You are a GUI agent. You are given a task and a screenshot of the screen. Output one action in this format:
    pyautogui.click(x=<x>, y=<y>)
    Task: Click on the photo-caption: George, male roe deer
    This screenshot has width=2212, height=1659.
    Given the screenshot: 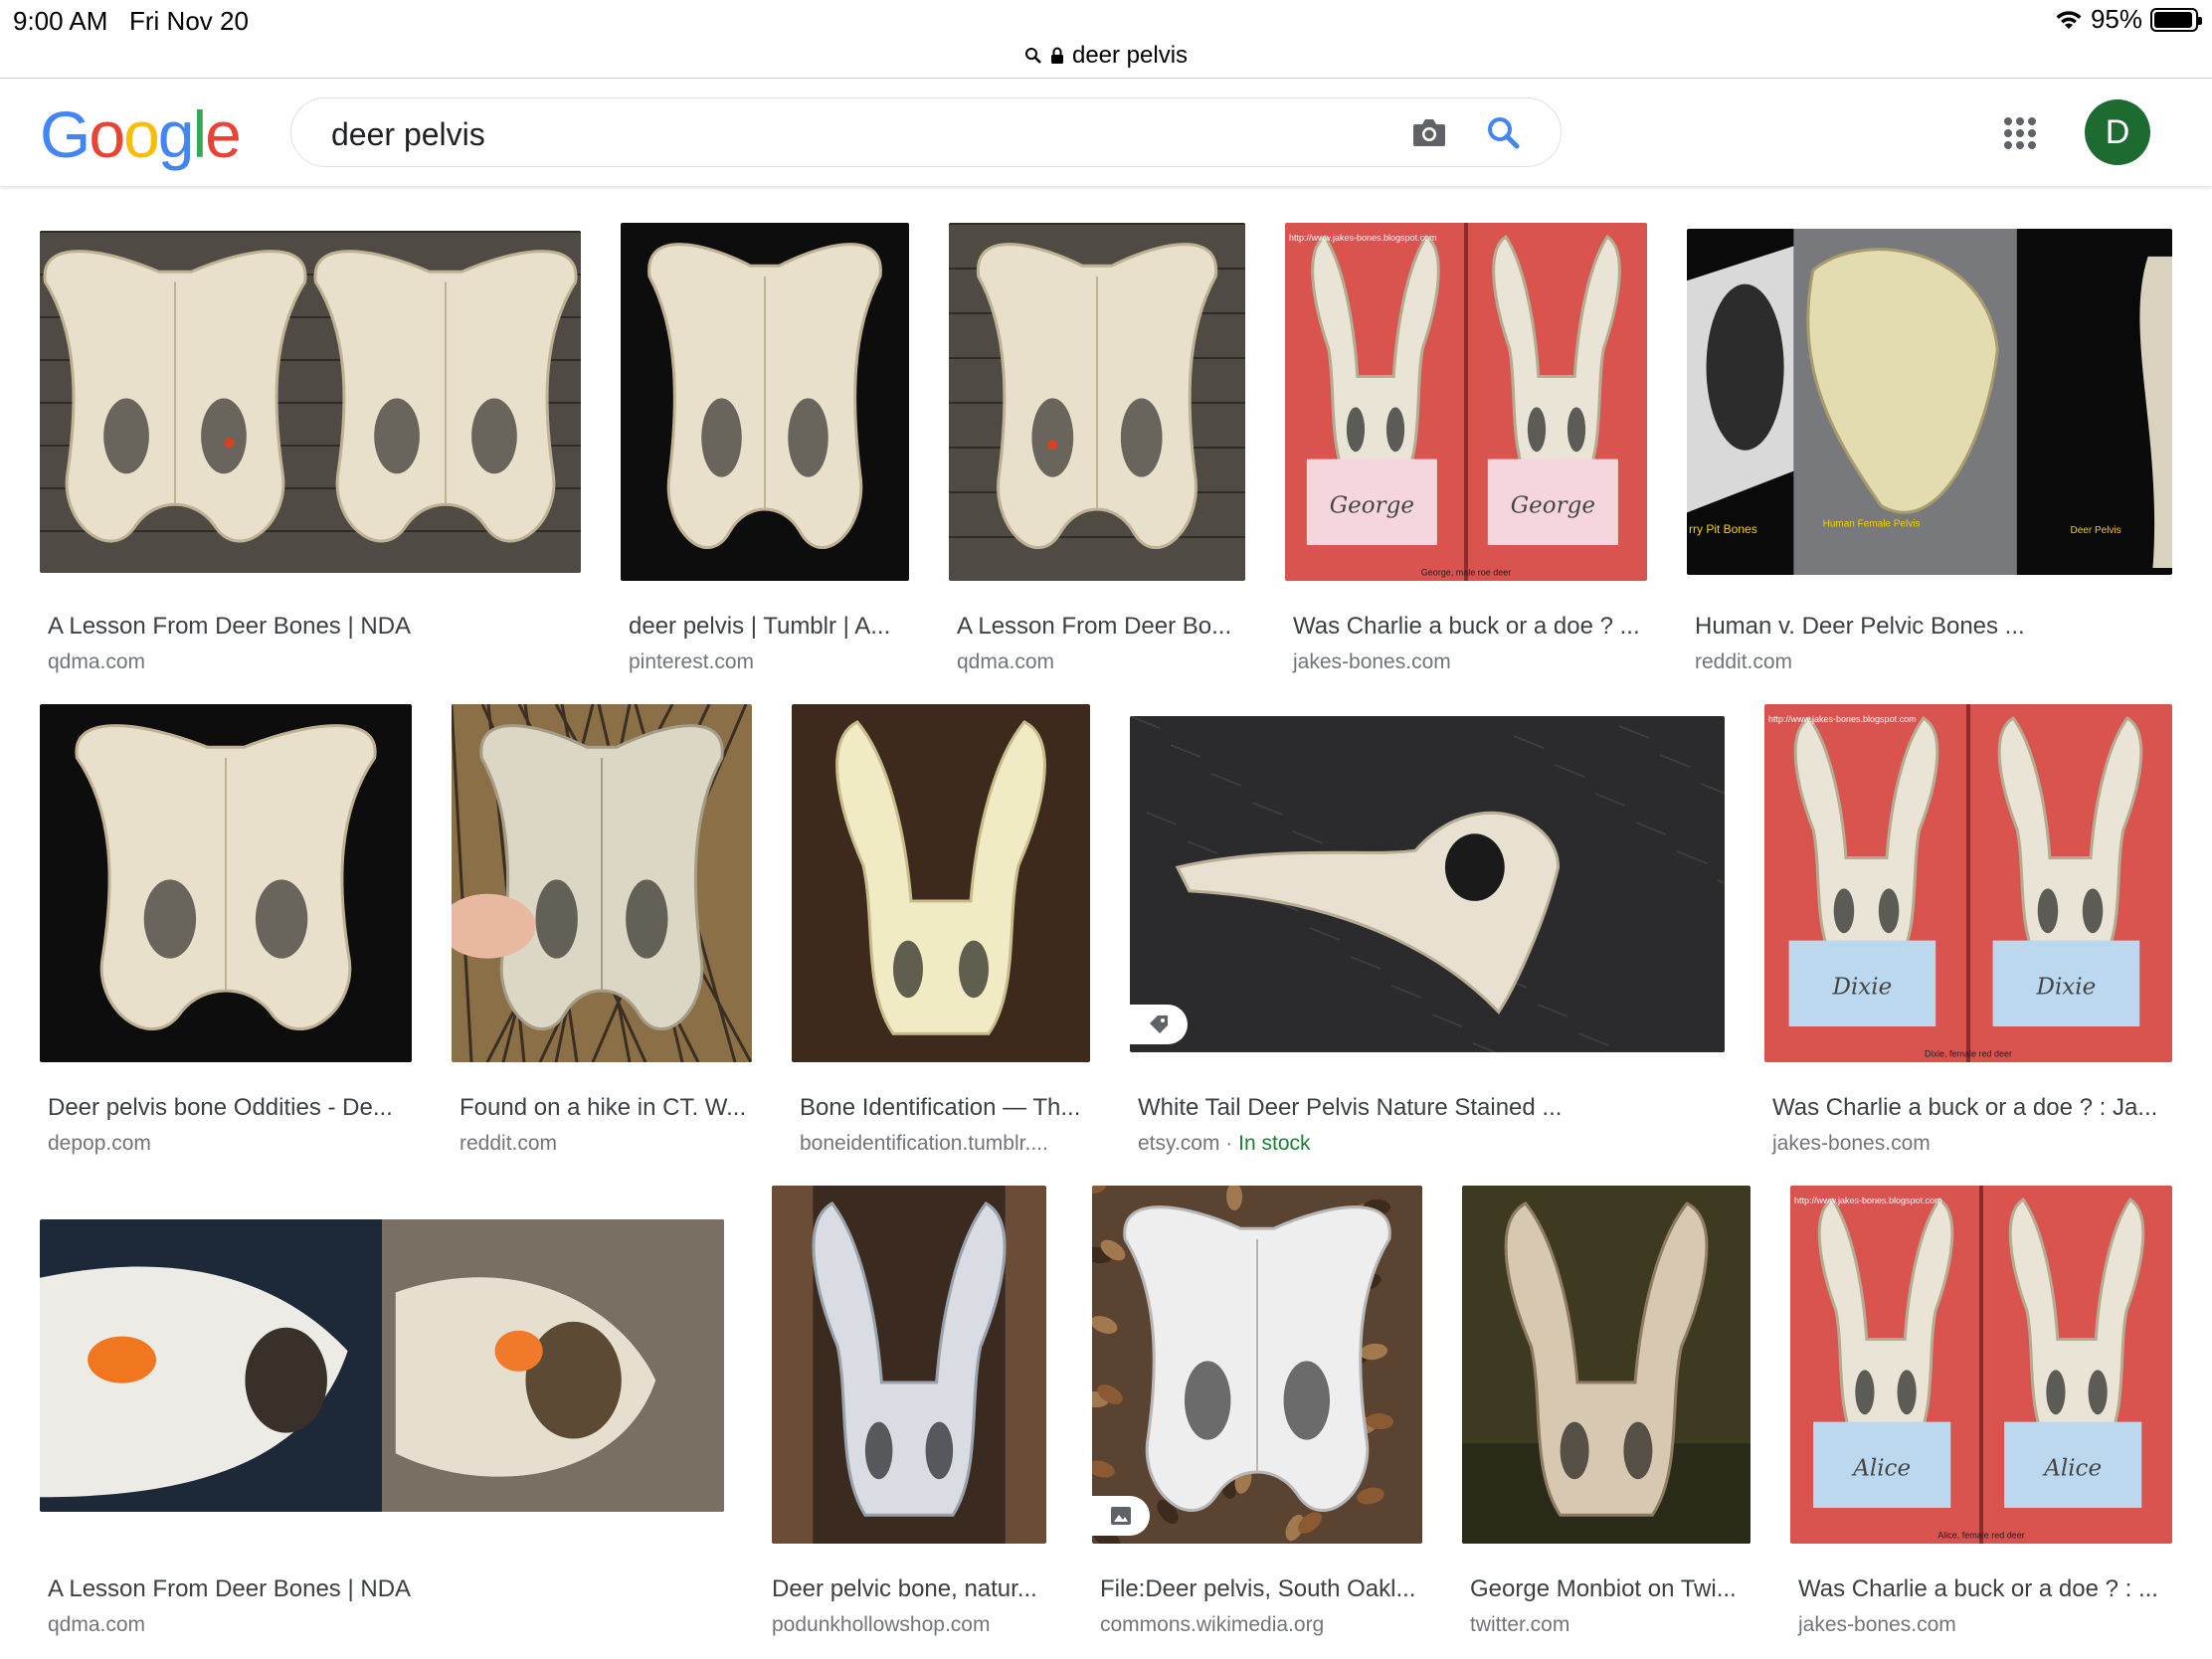 What is the action you would take?
    pyautogui.click(x=1466, y=573)
    